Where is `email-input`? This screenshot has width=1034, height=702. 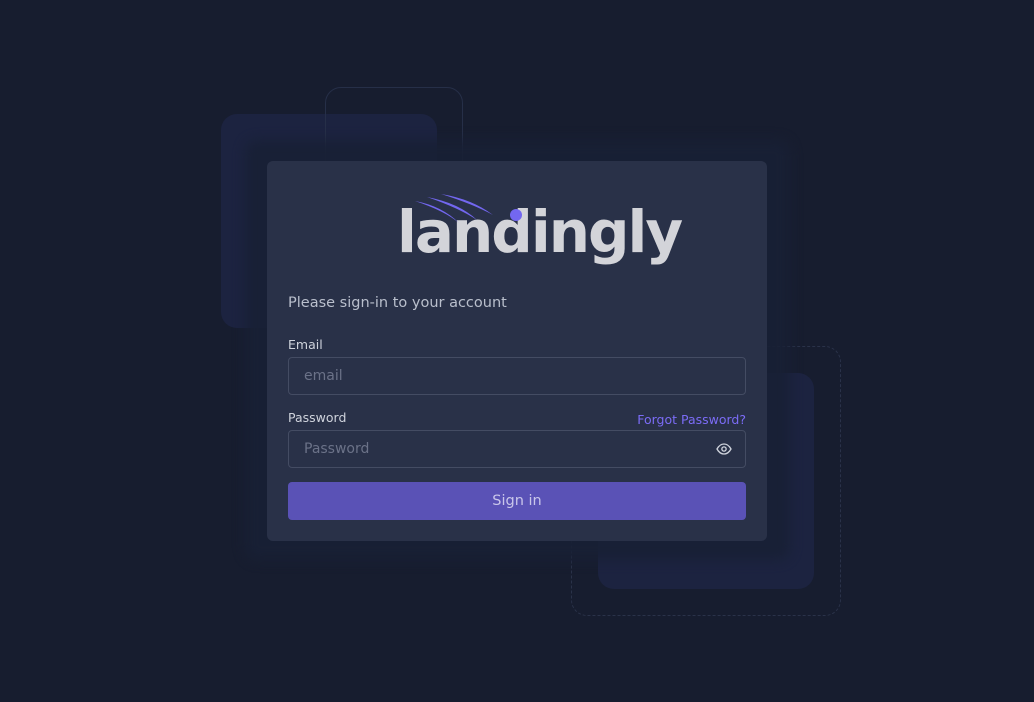 email-input is located at coordinates (517, 376).